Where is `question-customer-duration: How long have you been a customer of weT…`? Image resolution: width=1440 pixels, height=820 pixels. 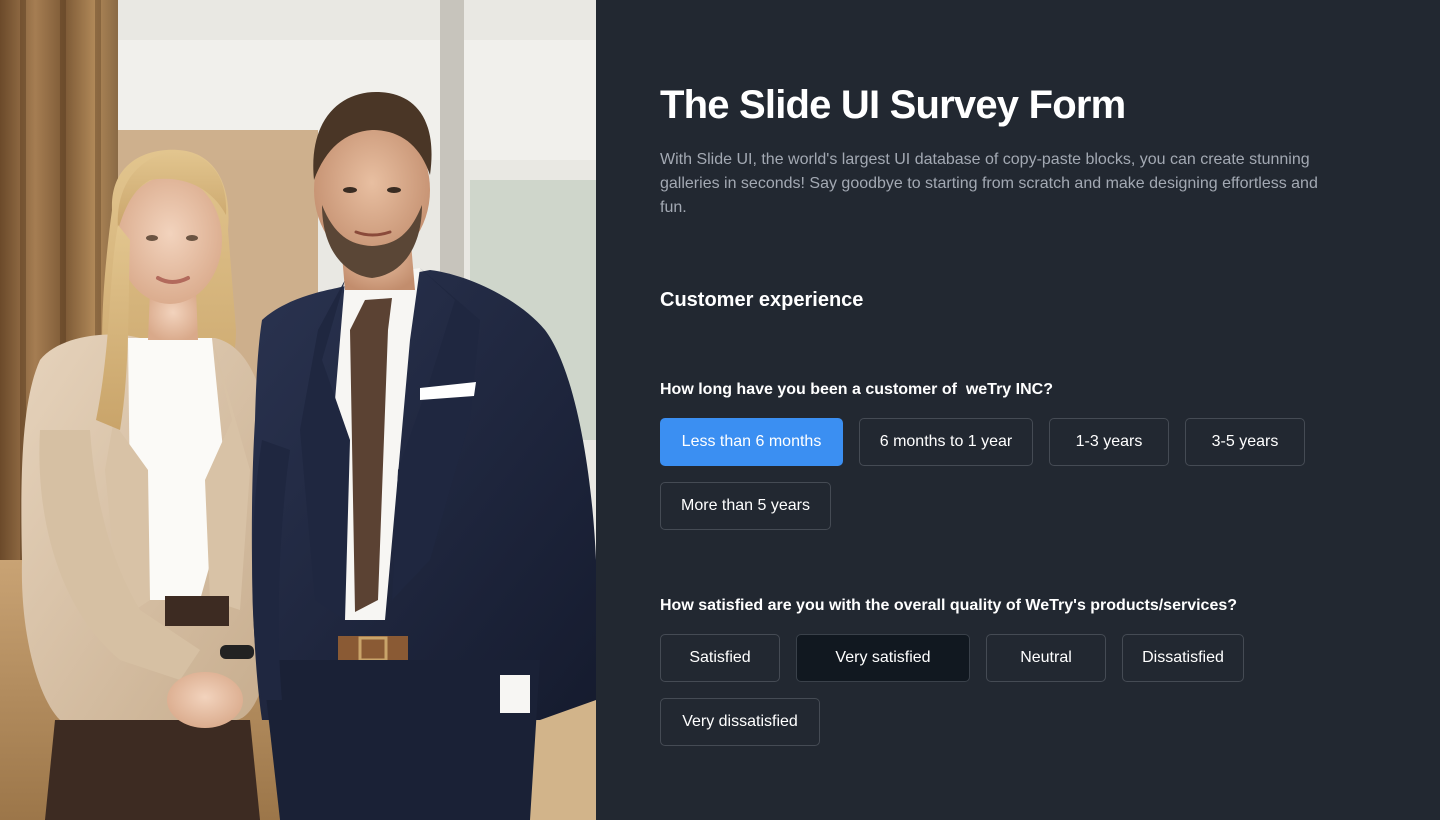
question-customer-duration: How long have you been a customer of weT… is located at coordinates (856, 389).